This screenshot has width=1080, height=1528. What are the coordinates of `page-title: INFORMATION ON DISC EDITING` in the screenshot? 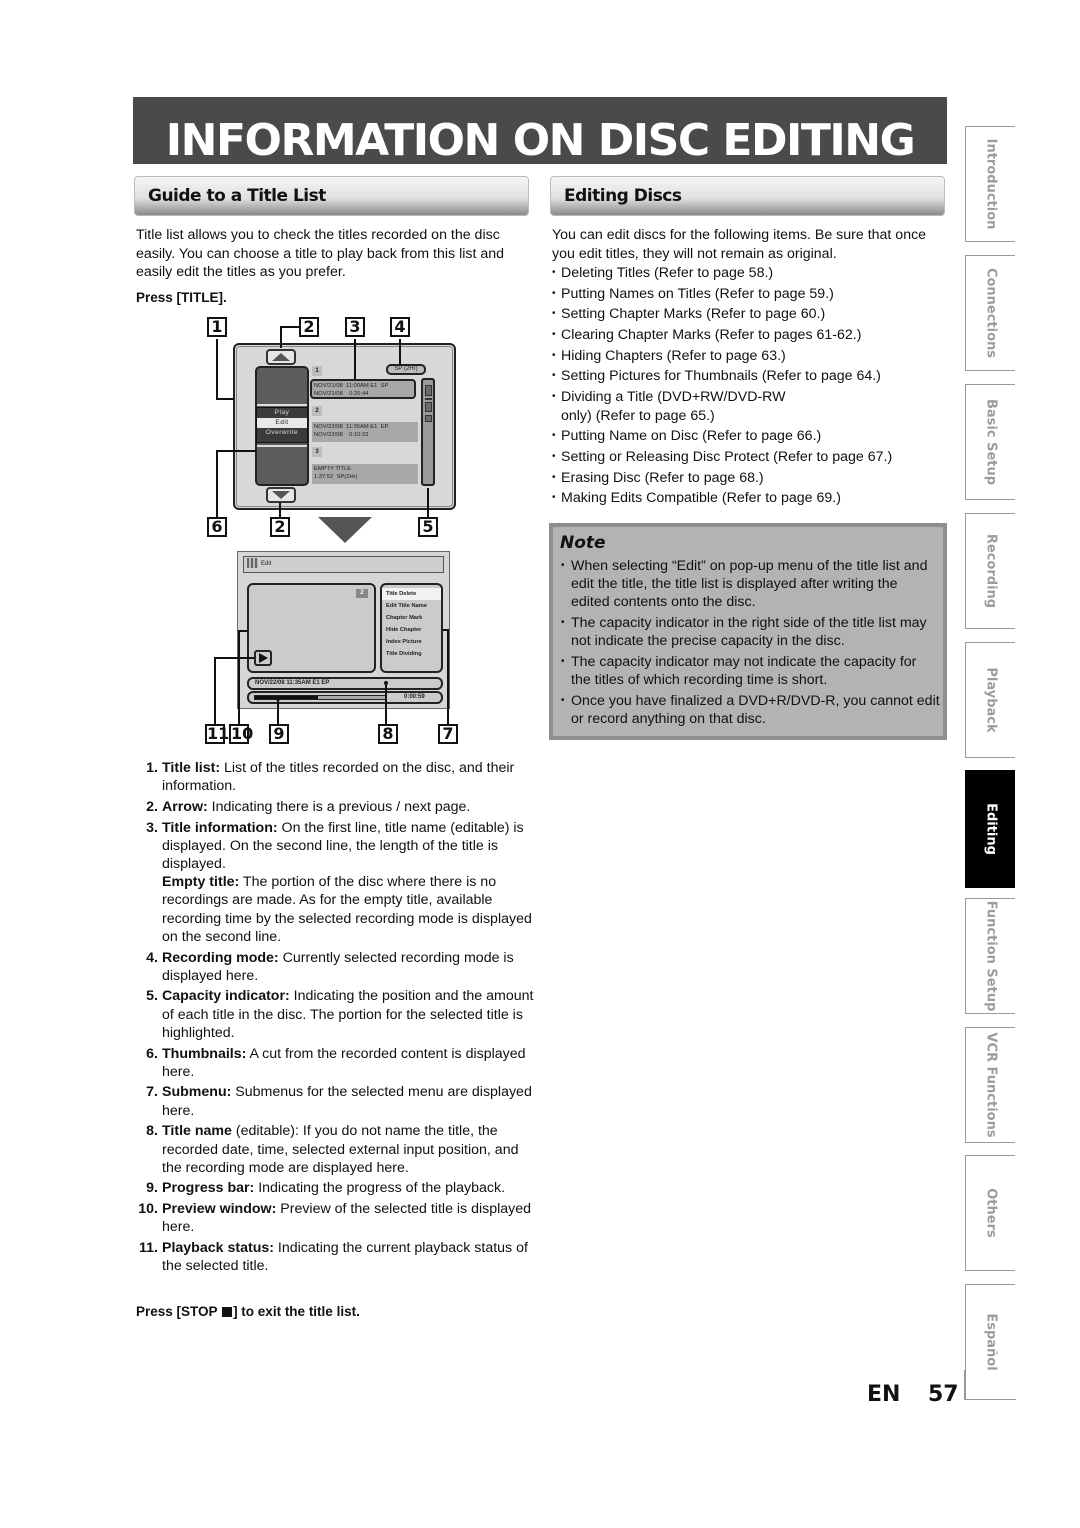 It's located at (540, 140).